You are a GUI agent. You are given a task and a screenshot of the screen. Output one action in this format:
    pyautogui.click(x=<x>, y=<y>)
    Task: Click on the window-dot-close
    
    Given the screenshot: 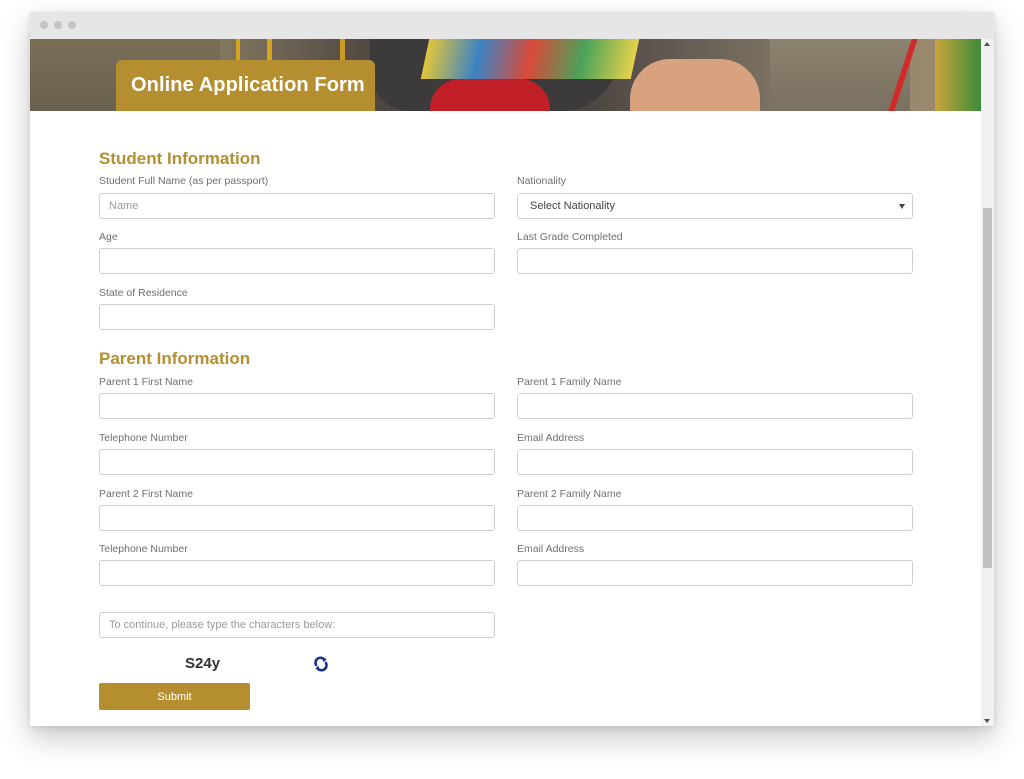 What is the action you would take?
    pyautogui.click(x=44, y=25)
    